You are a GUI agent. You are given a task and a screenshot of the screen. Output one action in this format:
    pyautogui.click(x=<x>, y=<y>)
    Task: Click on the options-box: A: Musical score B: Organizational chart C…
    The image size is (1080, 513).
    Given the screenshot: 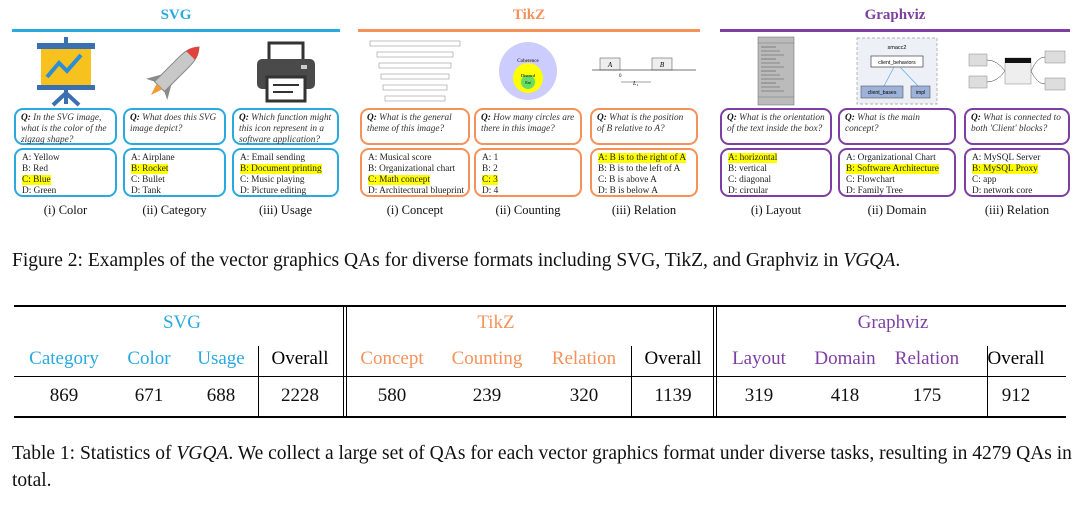 What is the action you would take?
    pyautogui.click(x=415, y=172)
    